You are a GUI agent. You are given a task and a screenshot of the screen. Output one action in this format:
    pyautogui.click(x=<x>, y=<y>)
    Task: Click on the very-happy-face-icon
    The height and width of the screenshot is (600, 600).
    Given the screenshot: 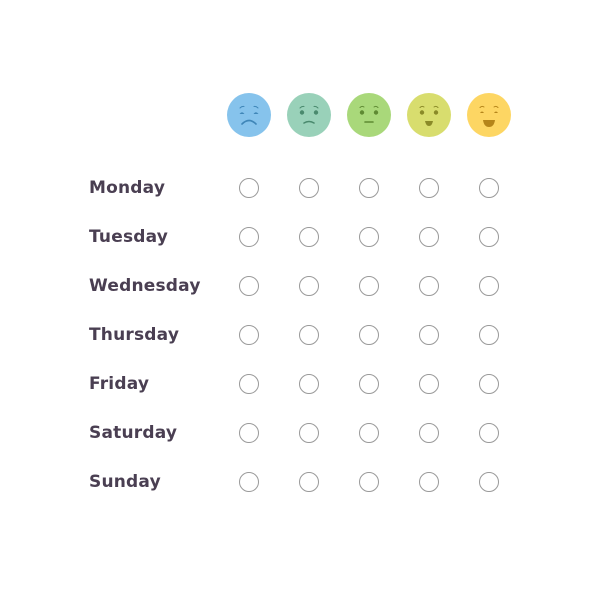 What is the action you would take?
    pyautogui.click(x=489, y=115)
    